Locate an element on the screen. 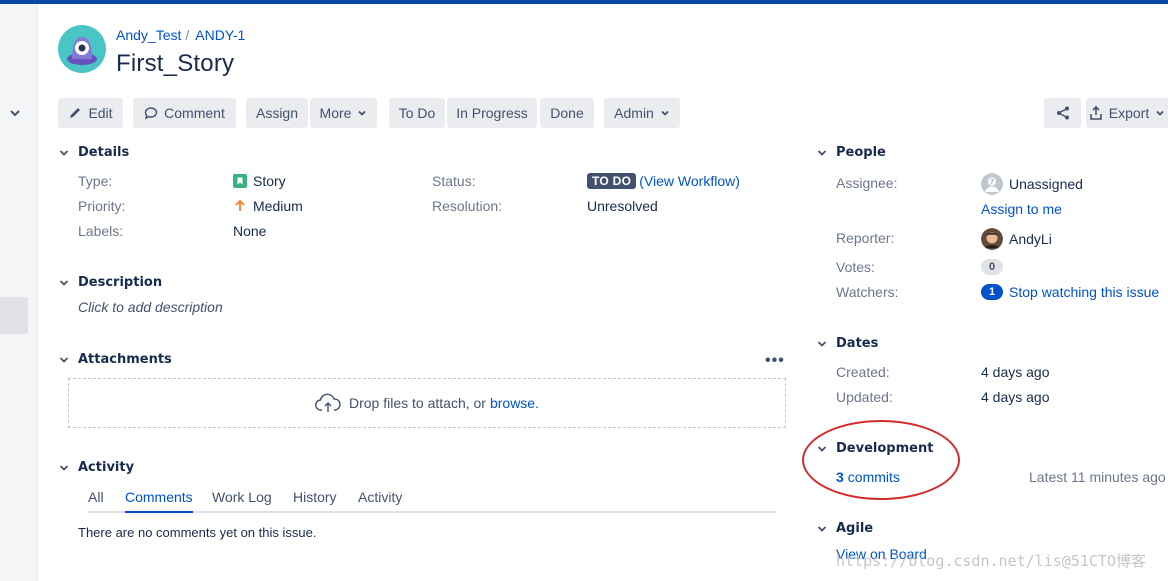  watchers-count-badge: 1 is located at coordinates (992, 292).